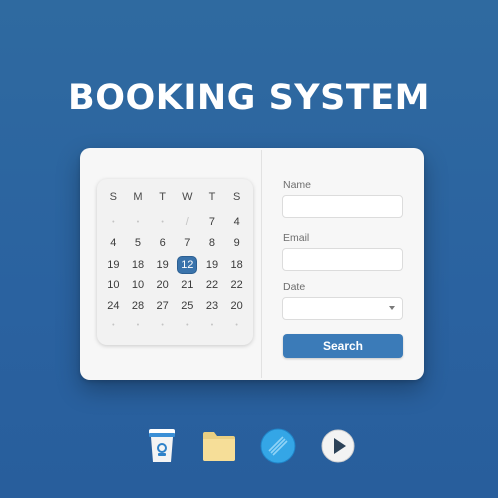  I want to click on calendar-week-row: 10 10 20 21 22 22, so click(175, 285).